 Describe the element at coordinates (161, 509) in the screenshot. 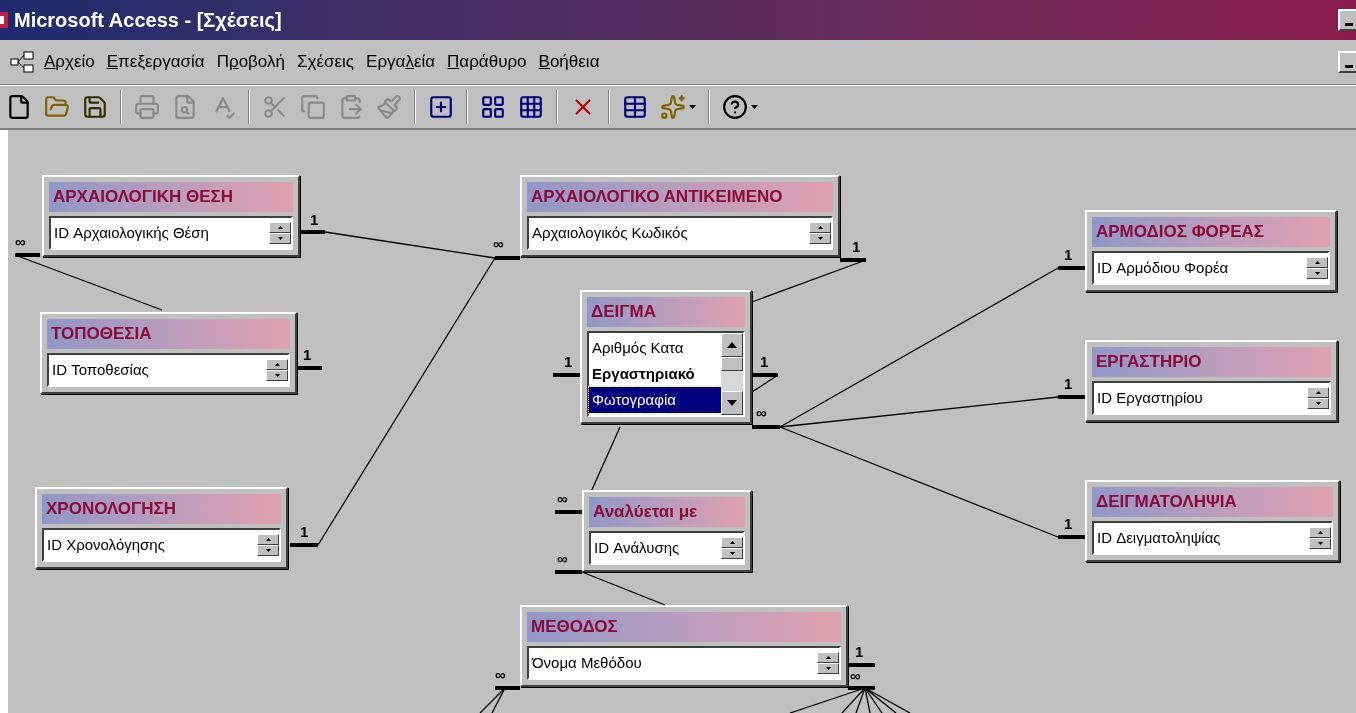

I see `table-title: ΧΡΟΝΟΛΟΓΗΣΗ` at that location.